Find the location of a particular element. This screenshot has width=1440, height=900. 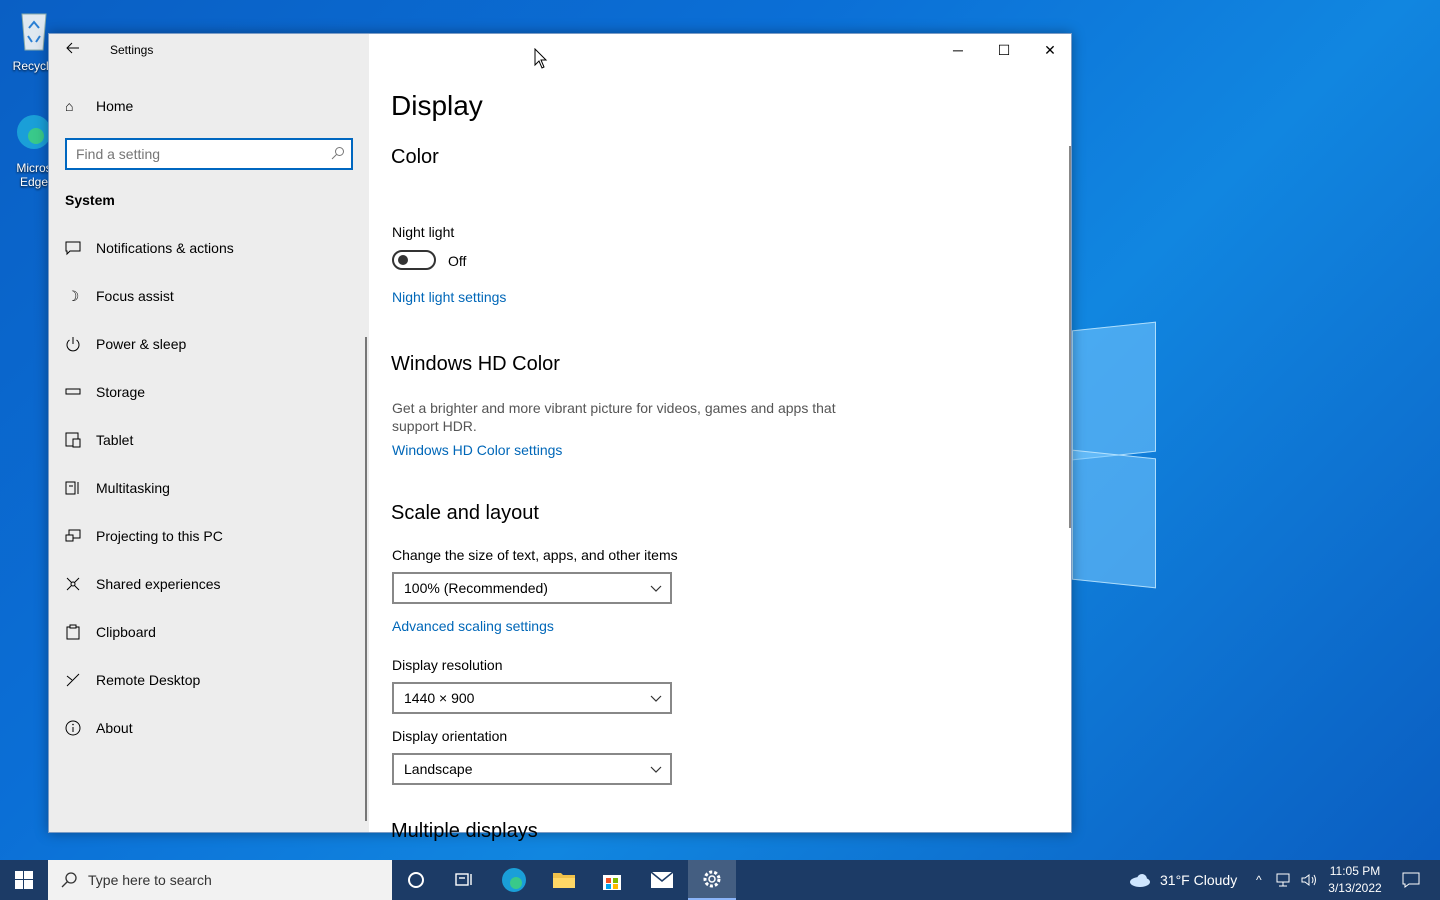

cortana-icon is located at coordinates (416, 880).